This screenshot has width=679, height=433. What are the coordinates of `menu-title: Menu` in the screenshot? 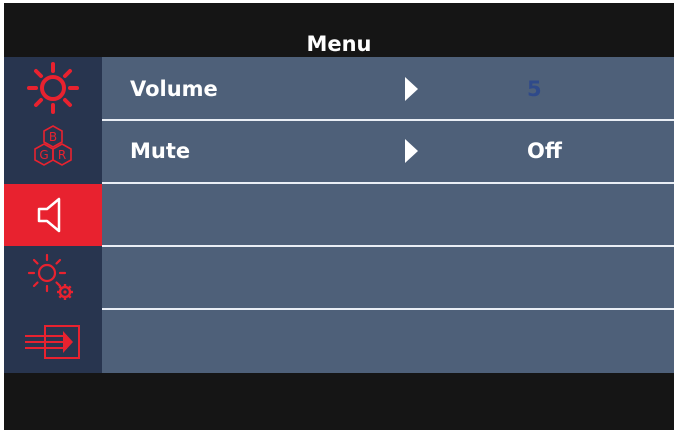 It's located at (339, 44).